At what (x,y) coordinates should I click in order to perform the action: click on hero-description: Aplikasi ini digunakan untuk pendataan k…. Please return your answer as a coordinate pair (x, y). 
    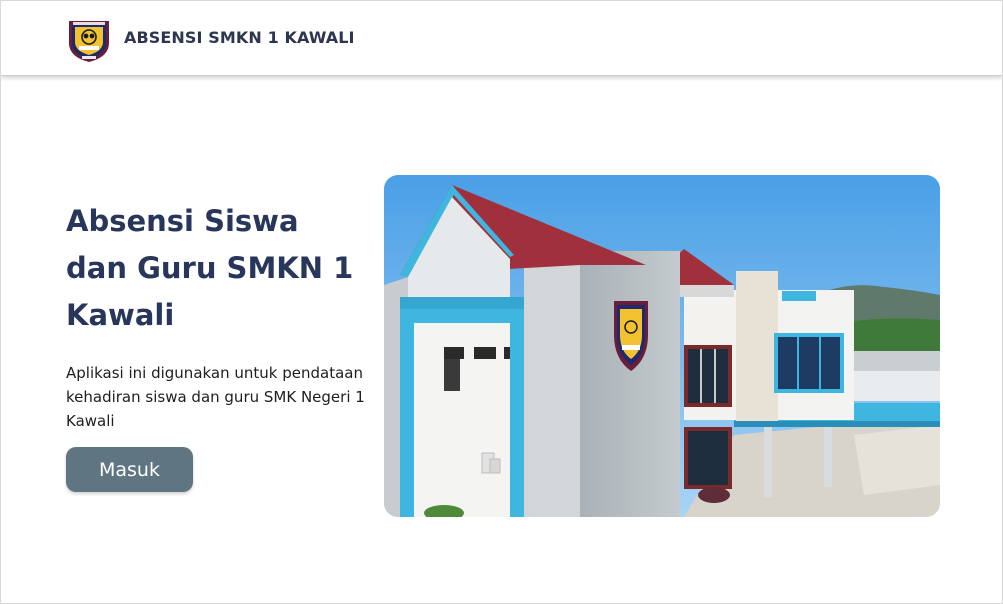
    Looking at the image, I should click on (215, 397).